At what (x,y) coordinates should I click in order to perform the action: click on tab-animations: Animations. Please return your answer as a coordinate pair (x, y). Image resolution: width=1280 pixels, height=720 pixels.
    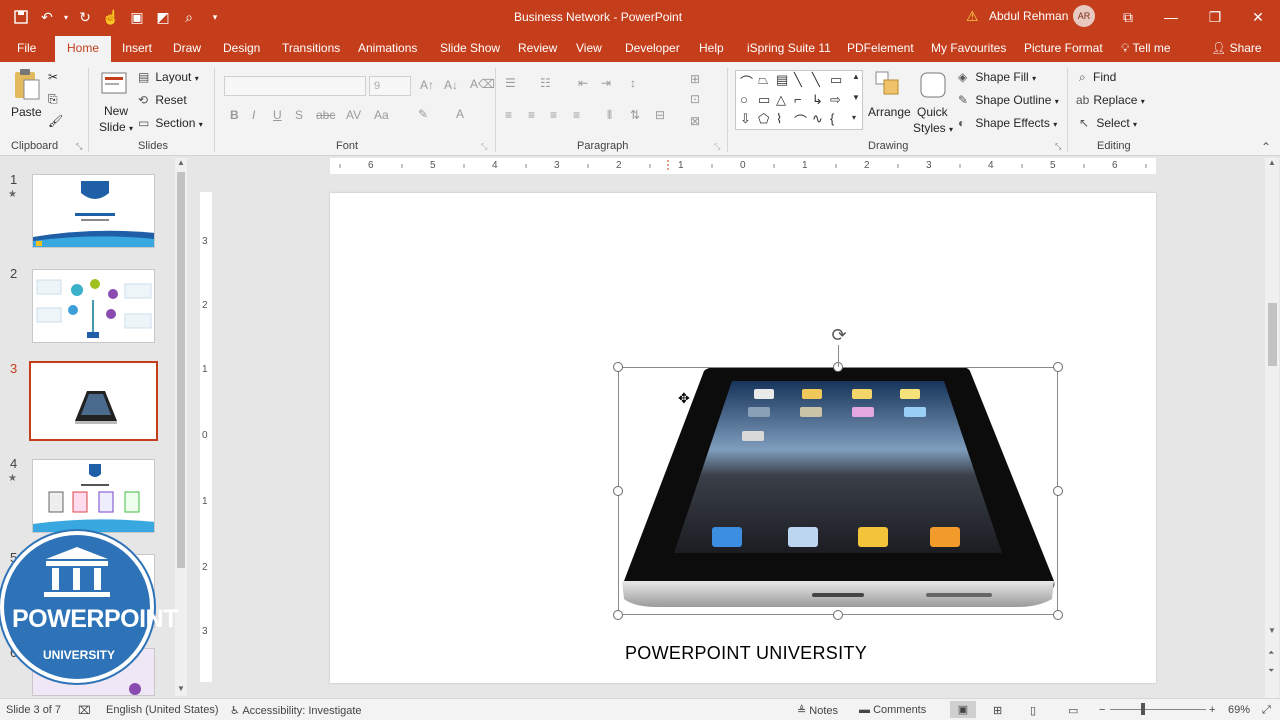
    Looking at the image, I should click on (387, 48).